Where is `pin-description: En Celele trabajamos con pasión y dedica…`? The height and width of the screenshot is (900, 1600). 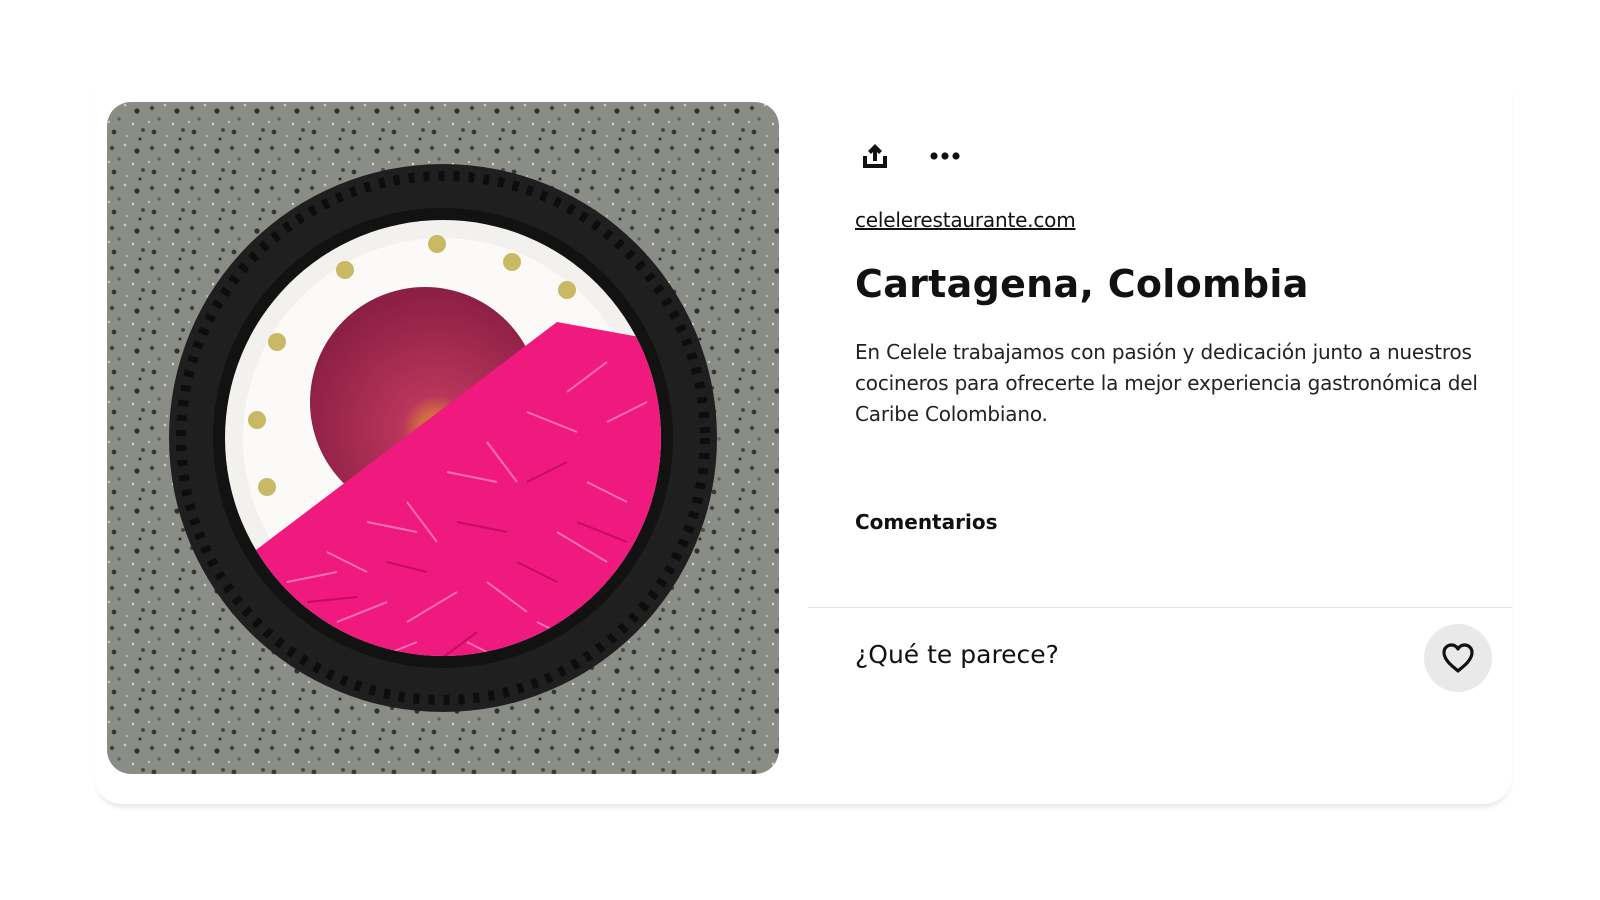 pin-description: En Celele trabajamos con pasión y dedica… is located at coordinates (1166, 383).